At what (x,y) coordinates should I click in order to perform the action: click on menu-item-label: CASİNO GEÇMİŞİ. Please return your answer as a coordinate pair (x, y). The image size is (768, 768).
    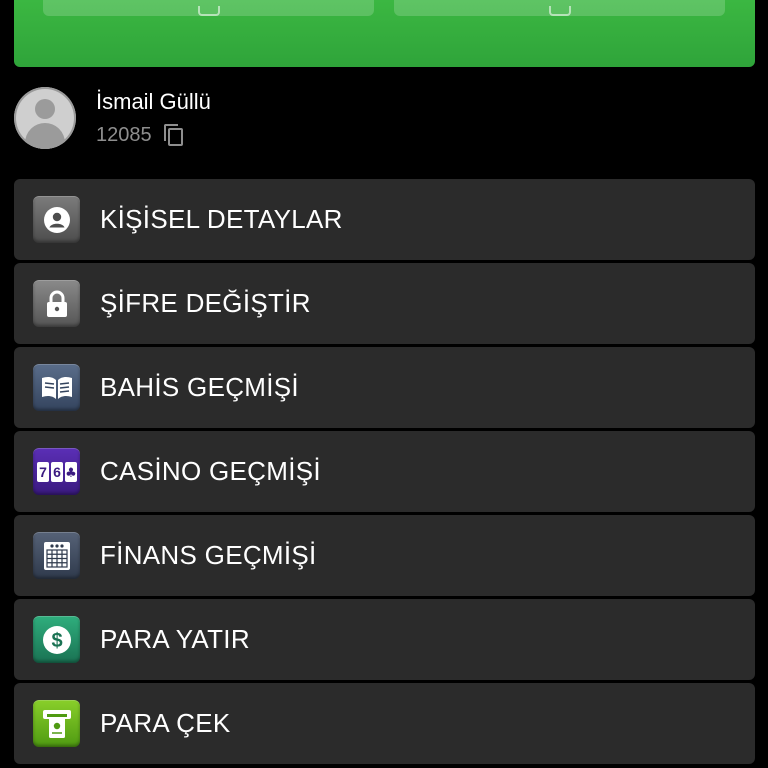
    Looking at the image, I should click on (210, 471).